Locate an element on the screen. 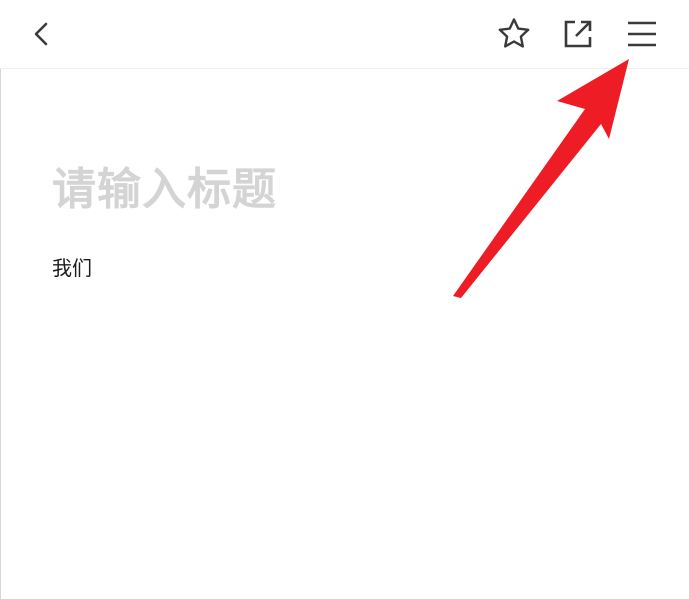  top-toolbar is located at coordinates (344, 34).